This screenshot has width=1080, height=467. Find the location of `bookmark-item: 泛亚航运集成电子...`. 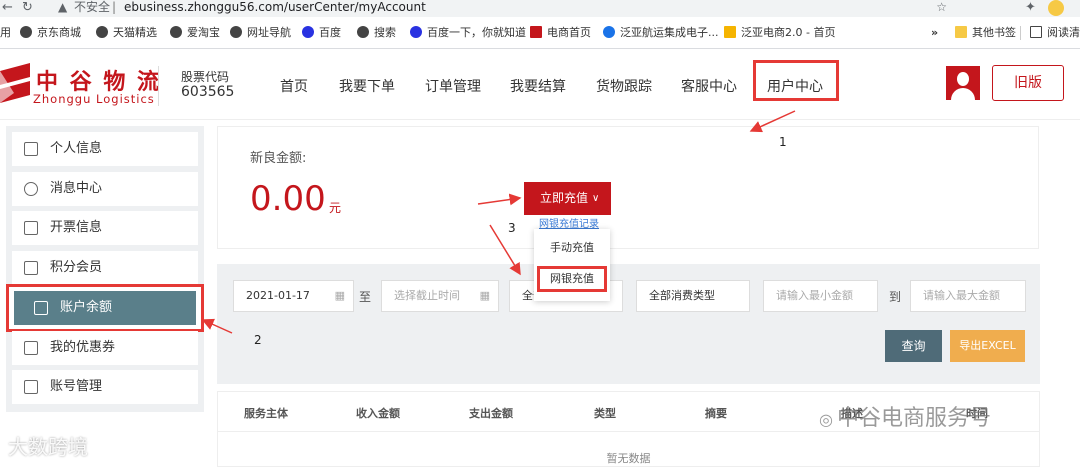

bookmark-item: 泛亚航运集成电子... is located at coordinates (661, 33).